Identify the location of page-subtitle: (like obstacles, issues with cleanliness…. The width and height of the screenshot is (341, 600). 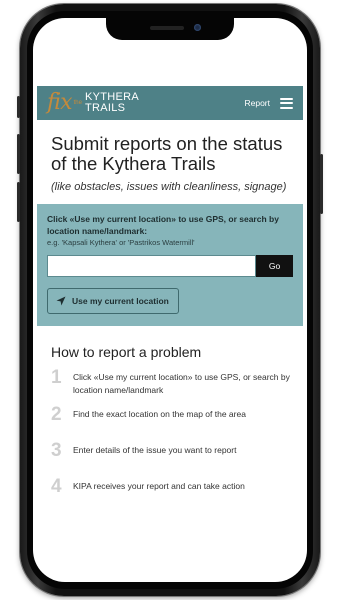
(169, 187).